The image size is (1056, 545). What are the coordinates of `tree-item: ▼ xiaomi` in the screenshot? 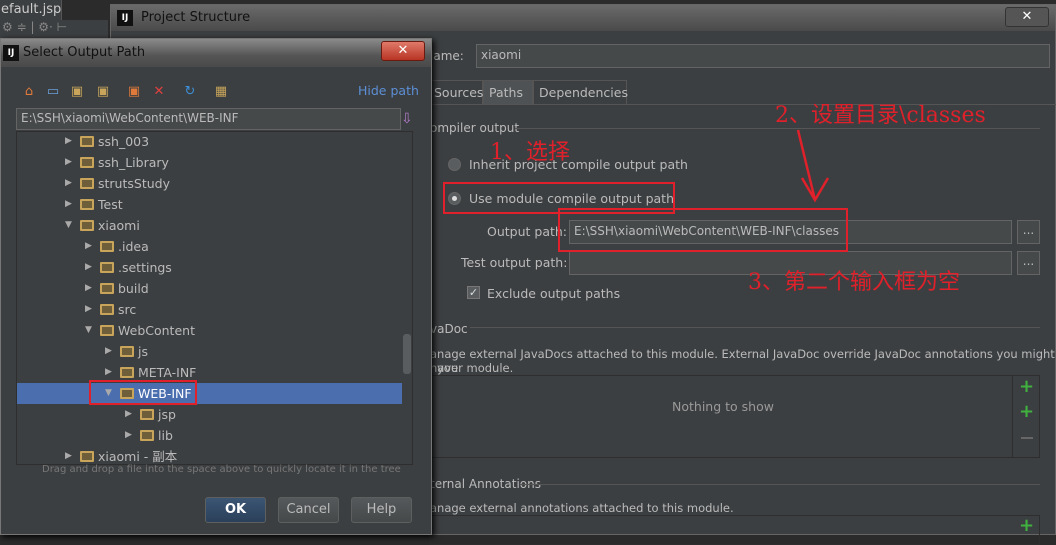 It's located at (209, 225).